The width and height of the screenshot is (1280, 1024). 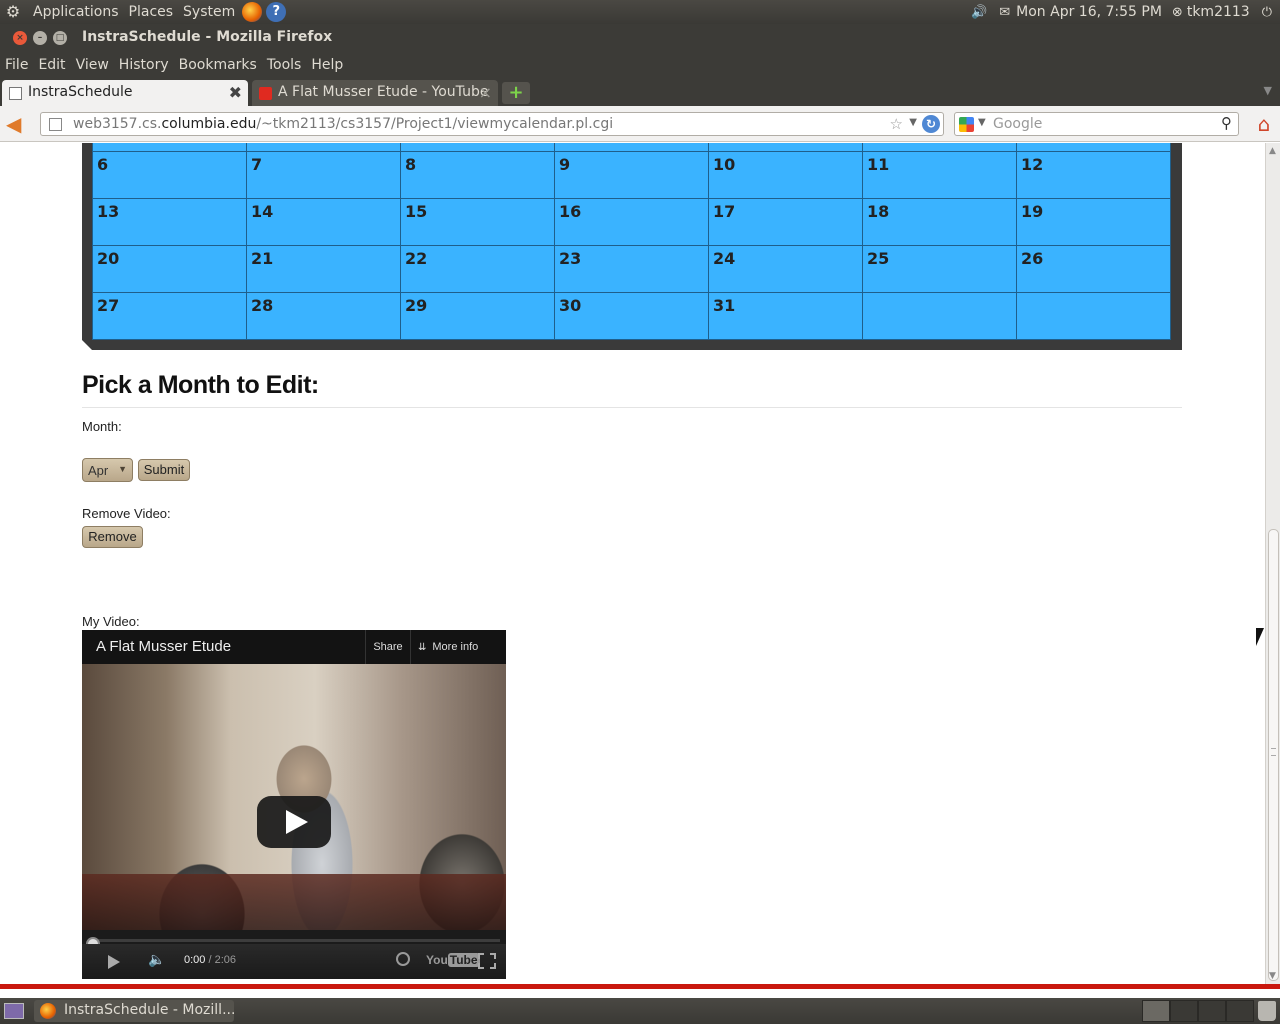 What do you see at coordinates (785, 222) in the screenshot?
I see `calendar-day-cell: 17` at bounding box center [785, 222].